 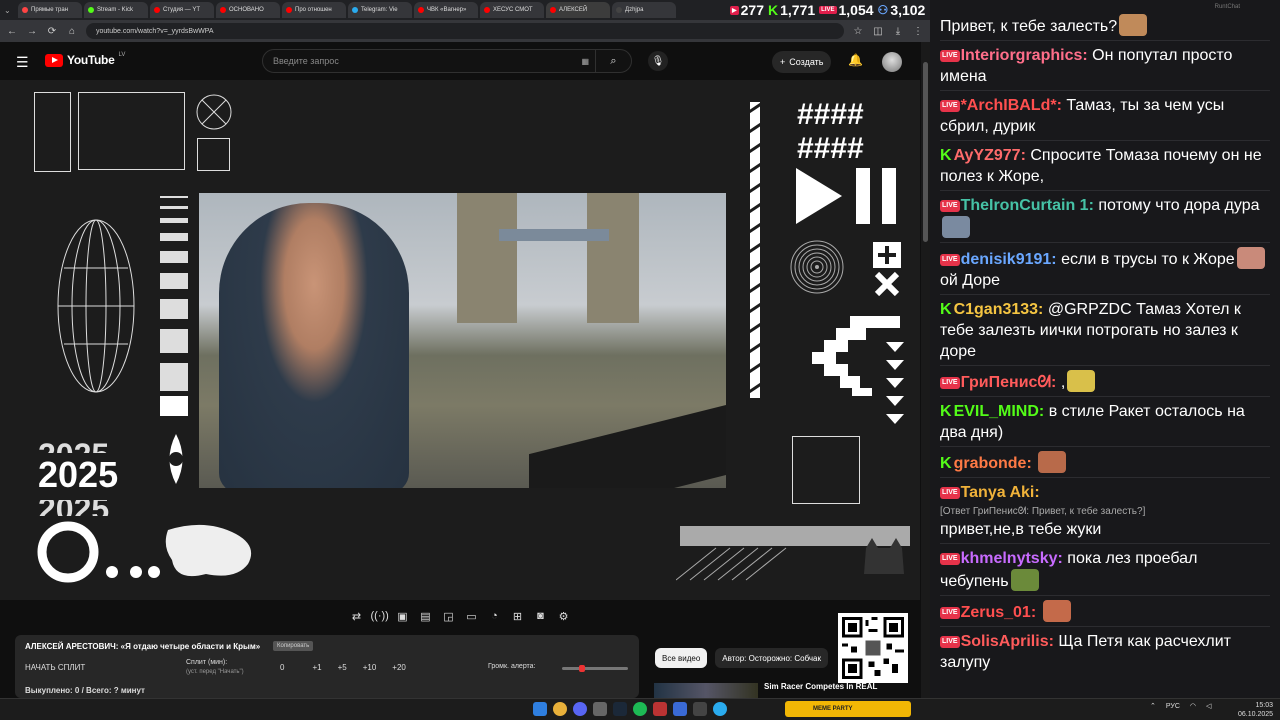 I want to click on broadcast-icon: ((·)), so click(x=380, y=616).